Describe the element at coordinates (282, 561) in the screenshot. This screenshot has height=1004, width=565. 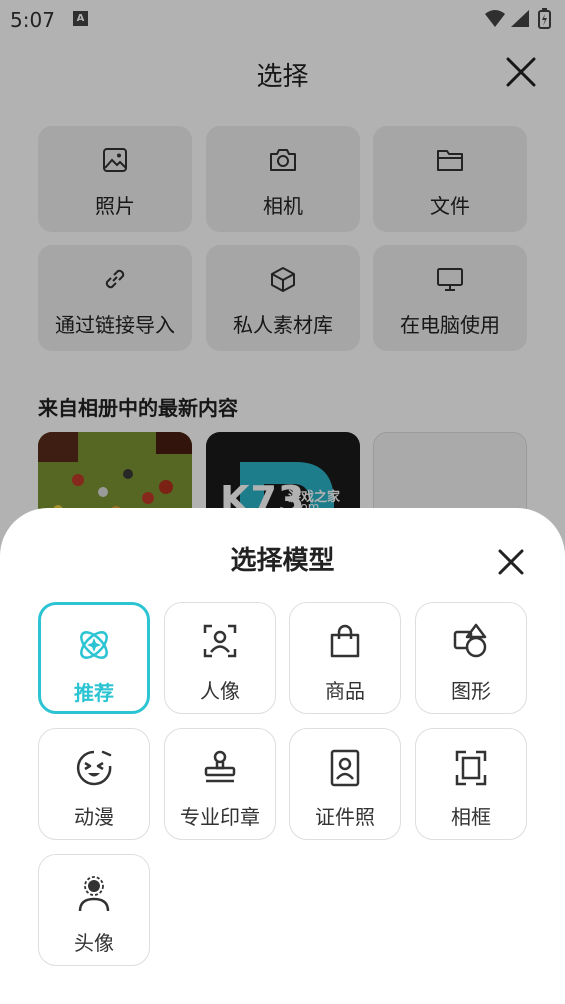
I see `sheet-title: 选择模型` at that location.